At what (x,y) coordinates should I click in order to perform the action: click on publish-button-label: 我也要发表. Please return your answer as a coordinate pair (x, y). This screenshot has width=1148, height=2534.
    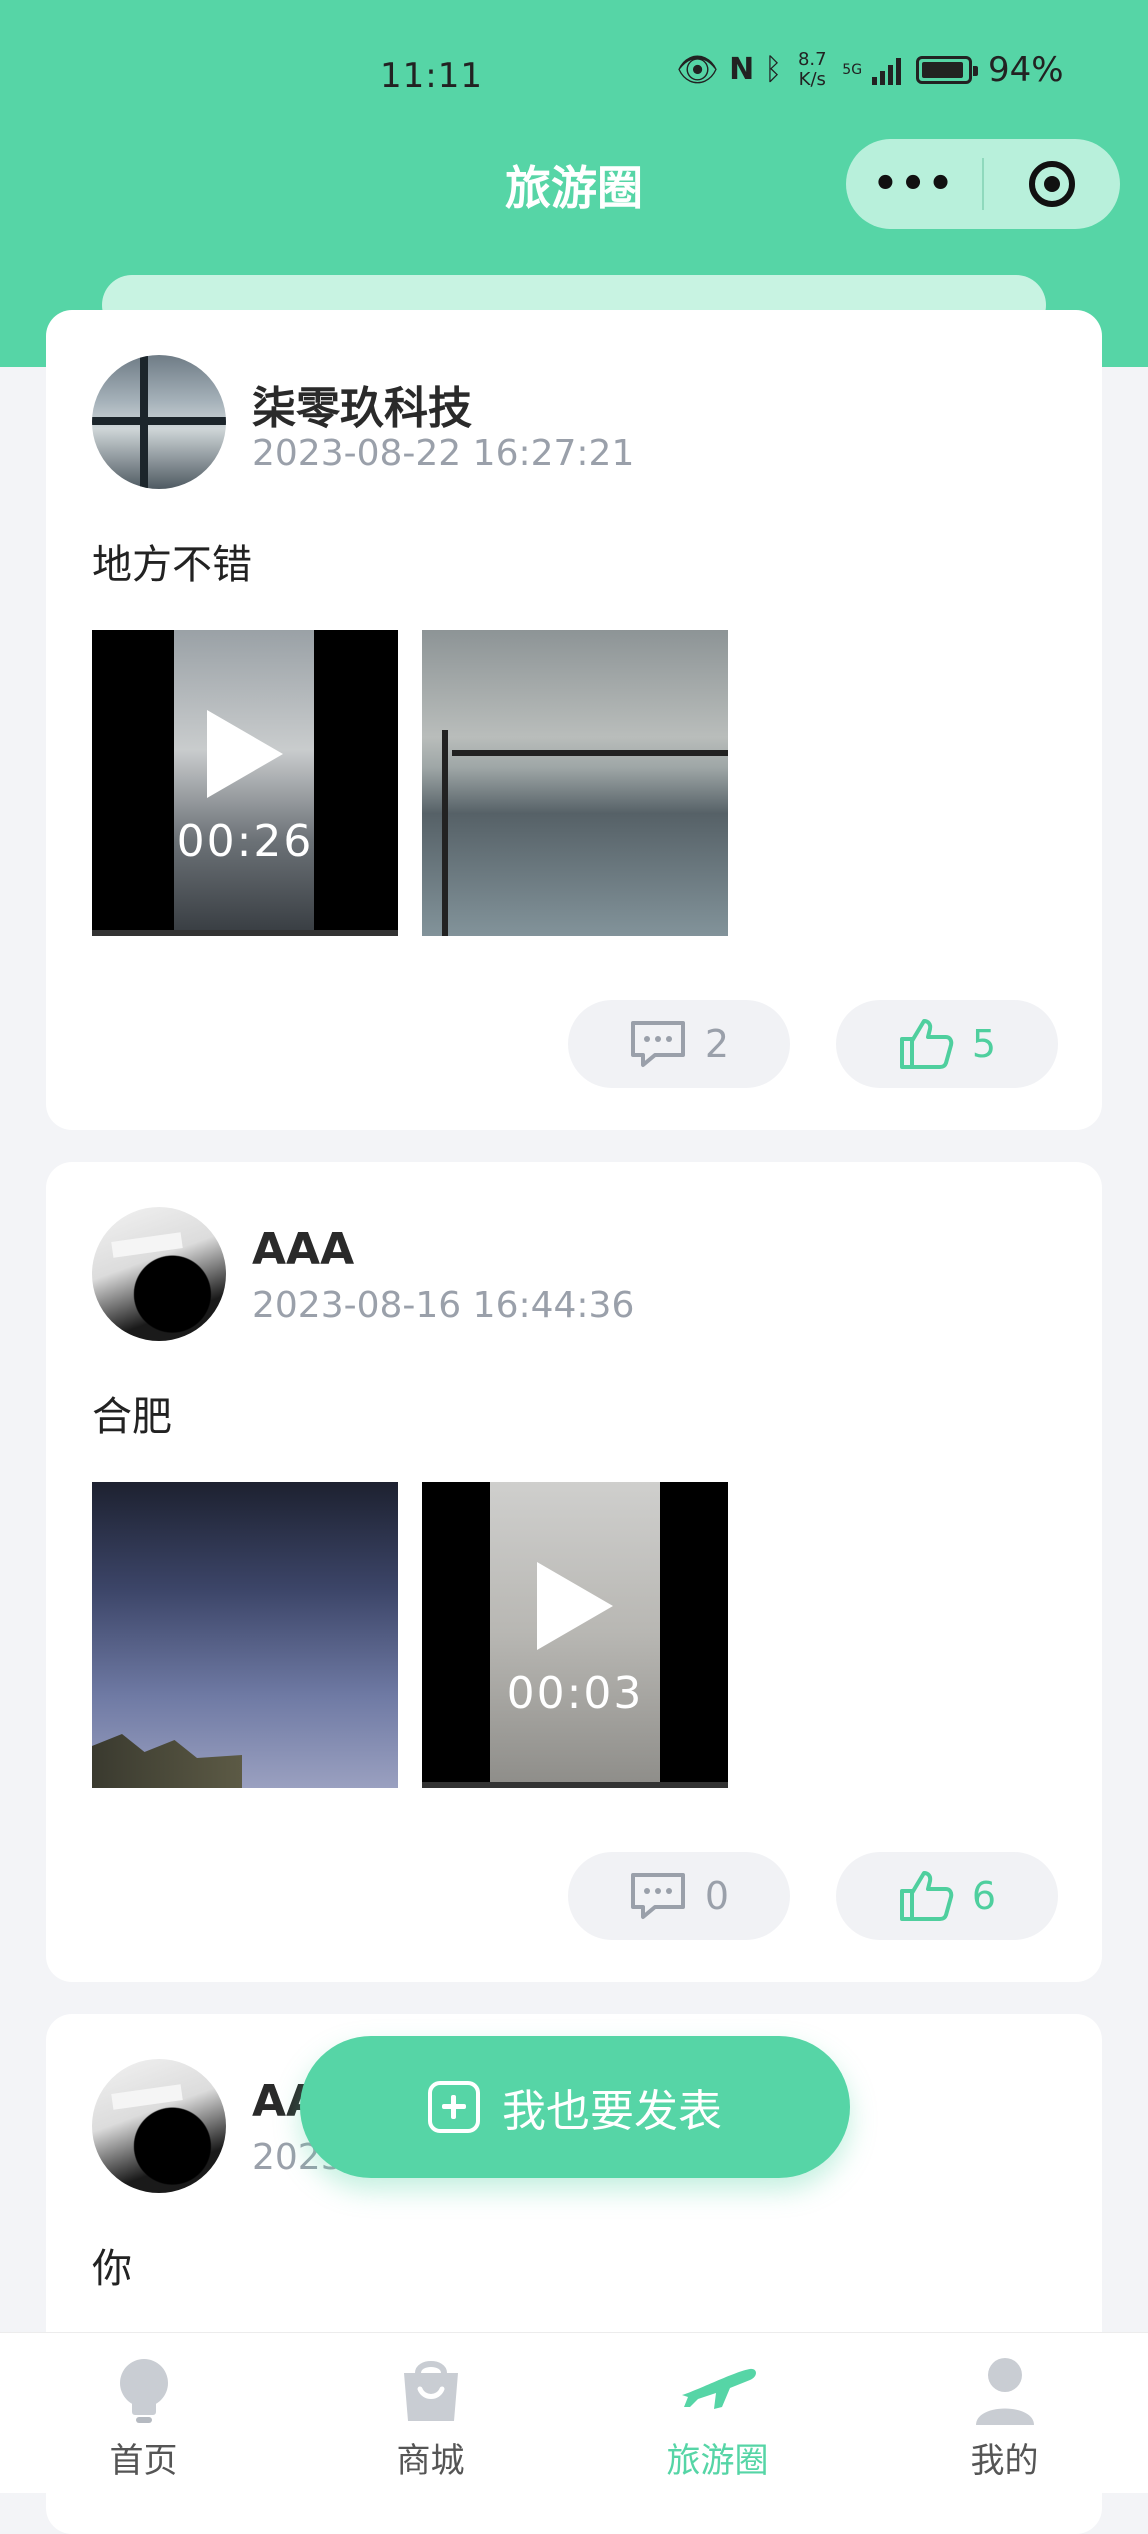
    Looking at the image, I should click on (612, 2111).